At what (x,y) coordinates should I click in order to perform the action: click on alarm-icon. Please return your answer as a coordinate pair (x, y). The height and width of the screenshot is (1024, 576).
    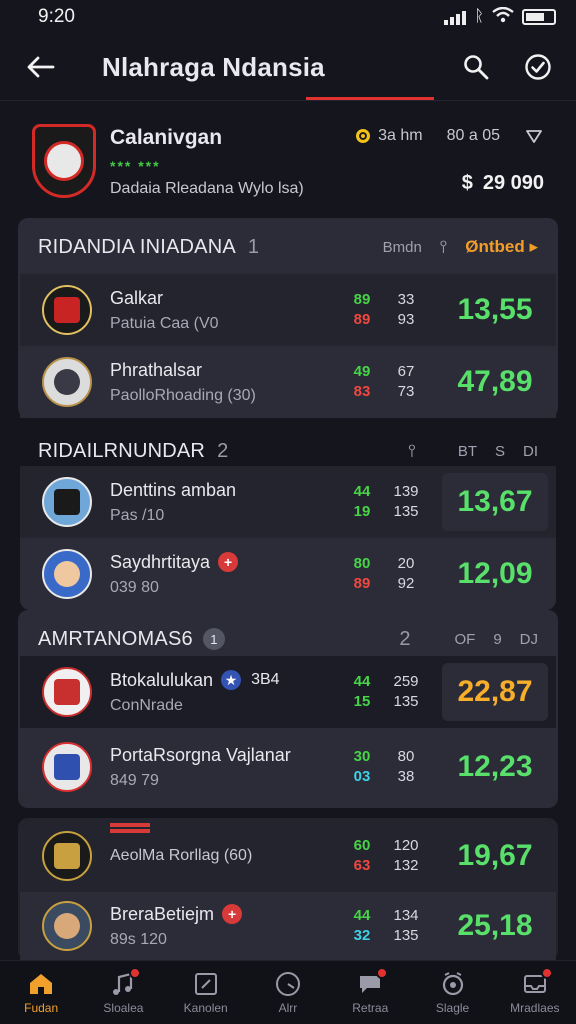
    Looking at the image, I should click on (453, 984).